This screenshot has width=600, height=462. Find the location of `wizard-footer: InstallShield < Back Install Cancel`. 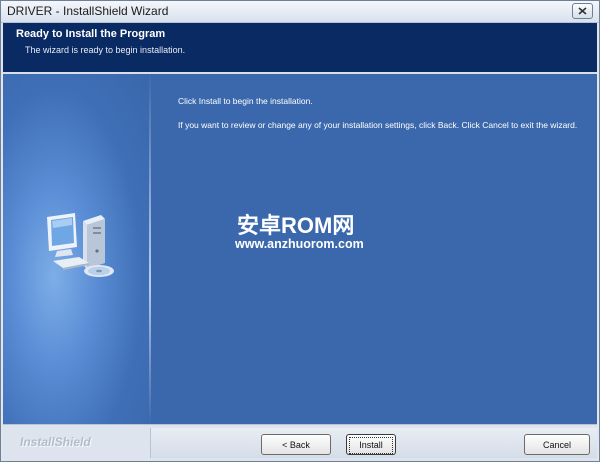

wizard-footer: InstallShield < Back Install Cancel is located at coordinates (300, 442).